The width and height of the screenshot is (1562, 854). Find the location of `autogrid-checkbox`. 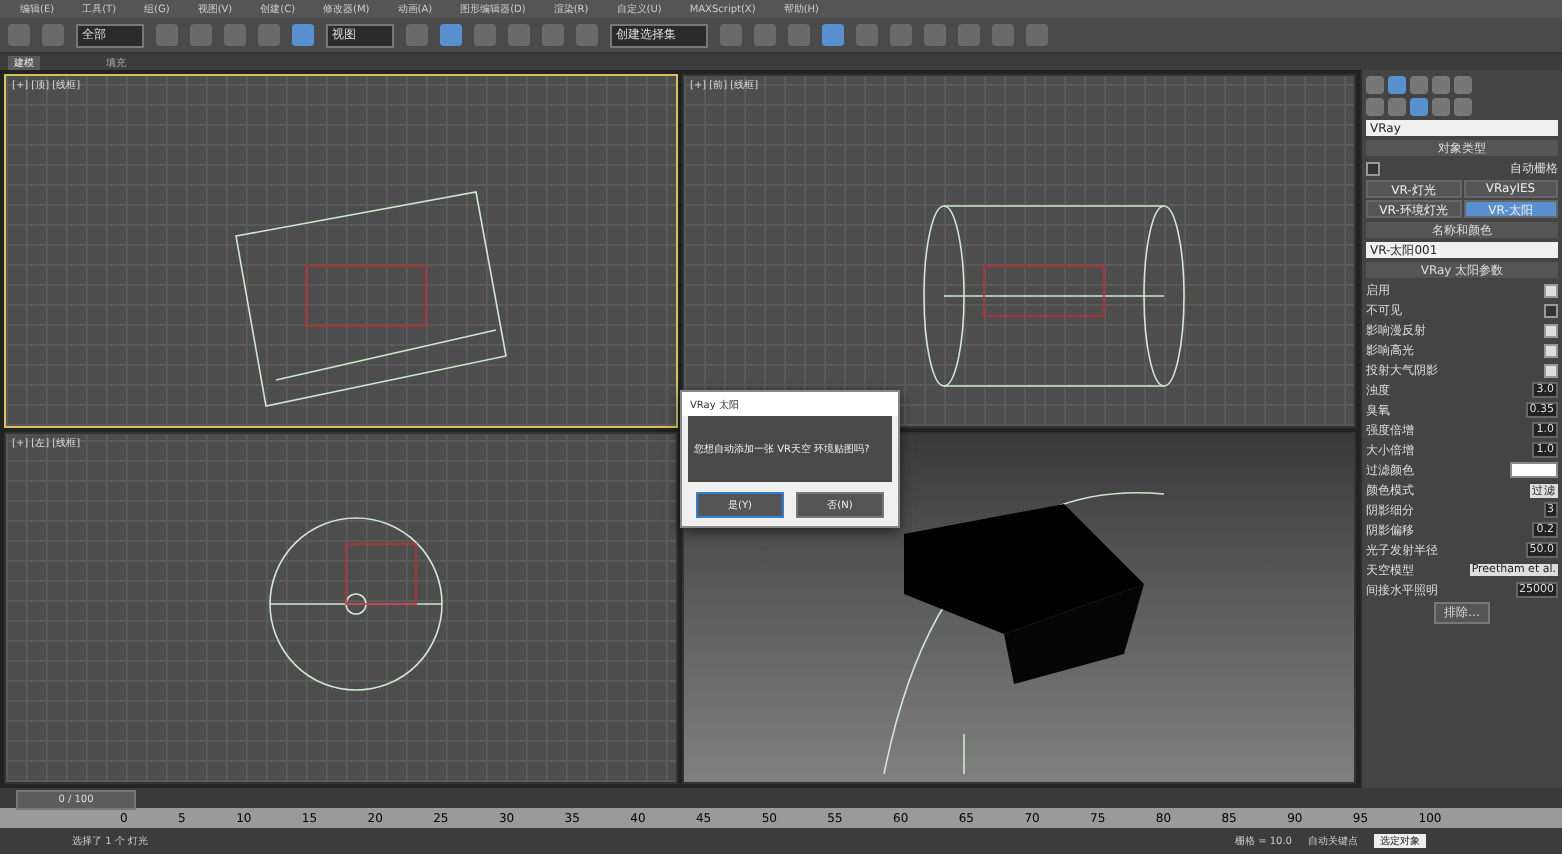

autogrid-checkbox is located at coordinates (1373, 168).